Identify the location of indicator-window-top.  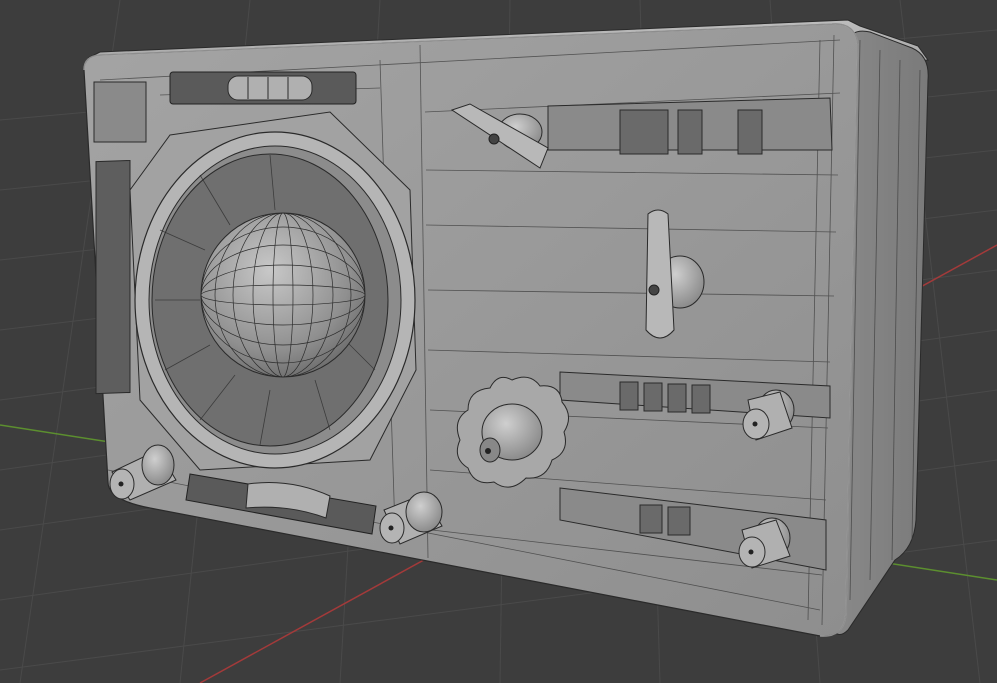
(690, 126).